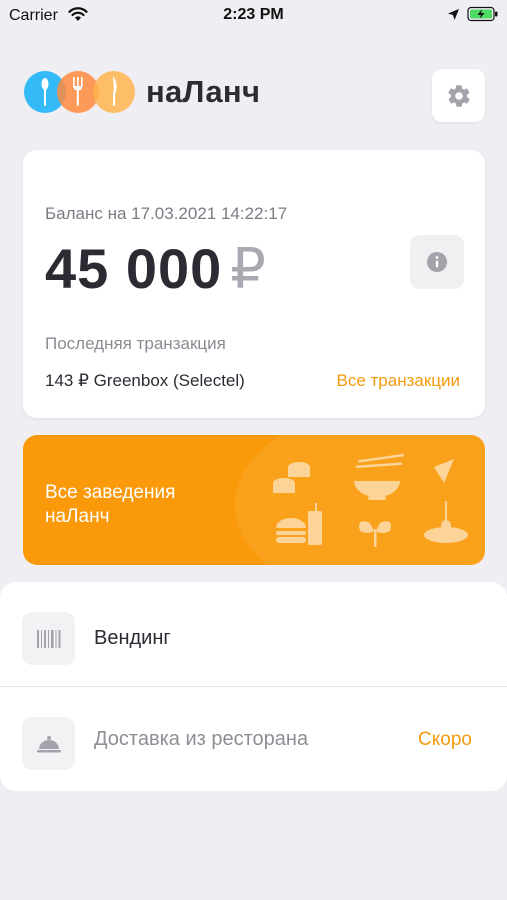  Describe the element at coordinates (166, 213) in the screenshot. I see `balance-date: Баланс на 17.03.2021 14:22:17` at that location.